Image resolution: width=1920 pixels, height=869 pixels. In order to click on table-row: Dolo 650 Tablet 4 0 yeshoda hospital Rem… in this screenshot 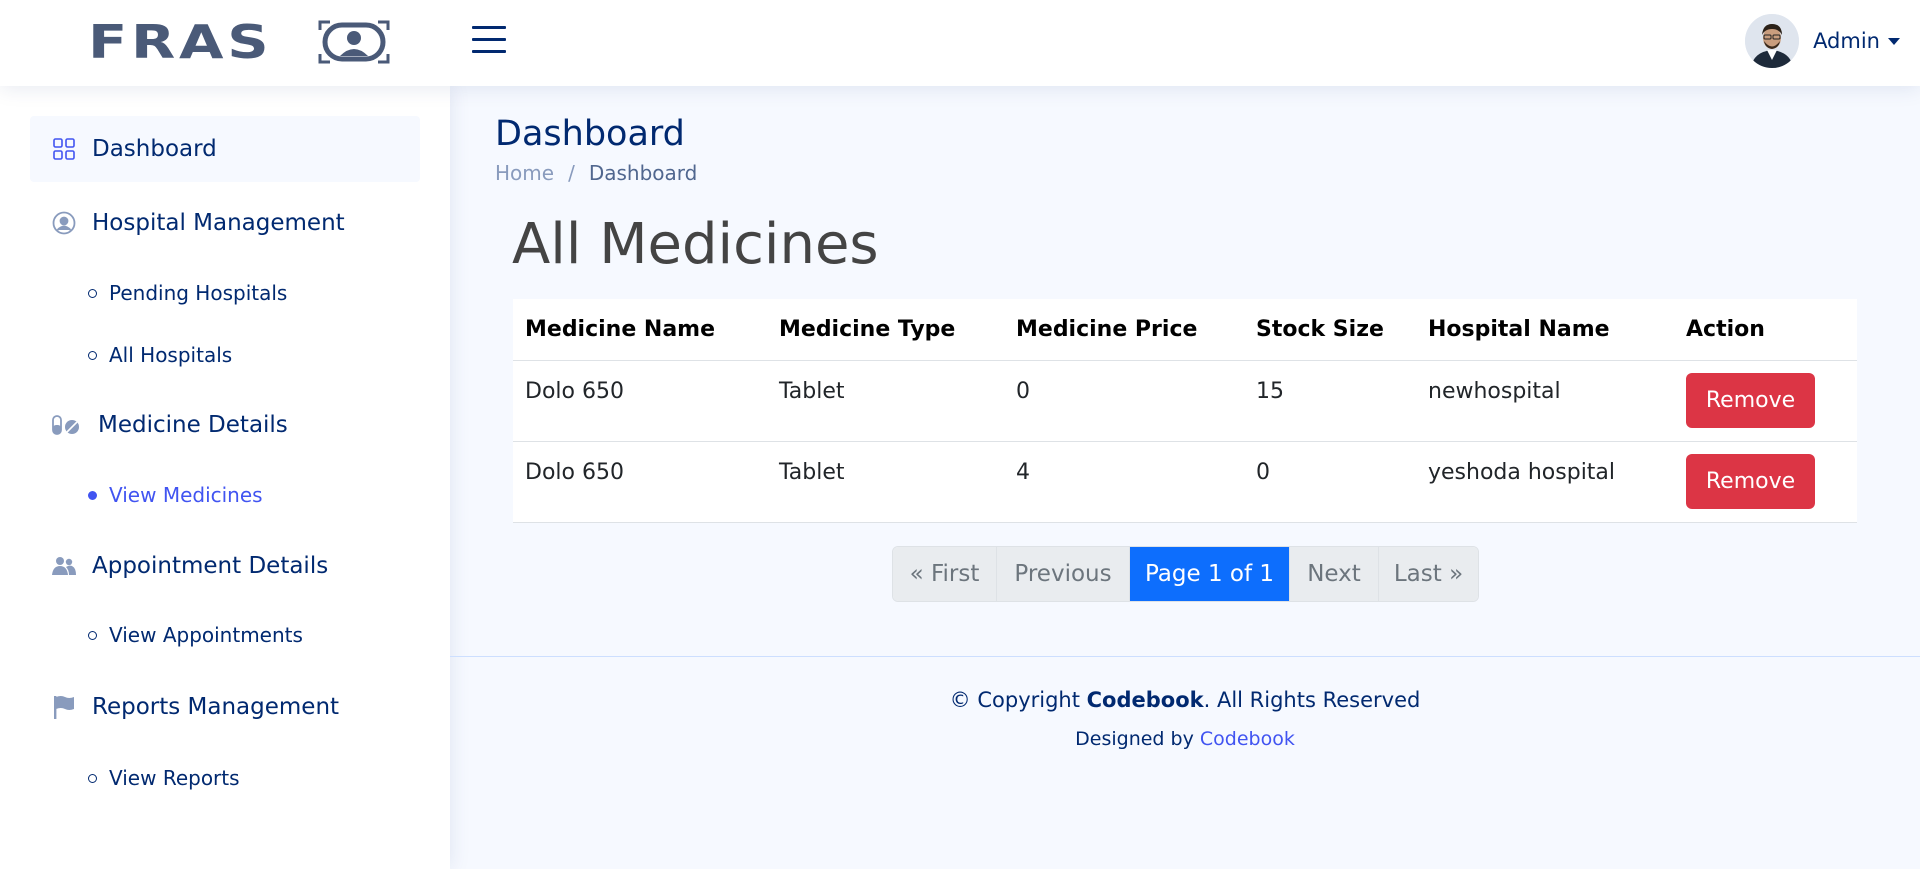, I will do `click(1185, 482)`.